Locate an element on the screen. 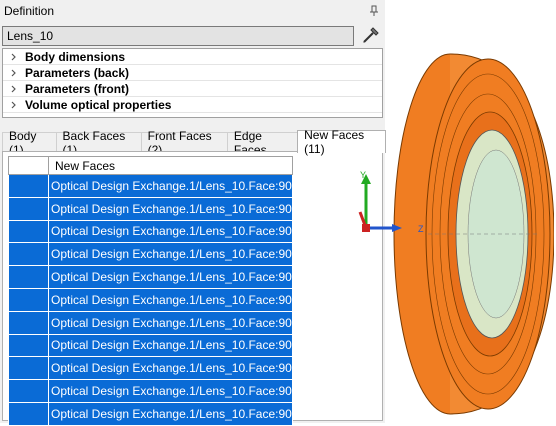 The width and height of the screenshot is (556, 426). property-label: Body dimensions is located at coordinates (75, 56).